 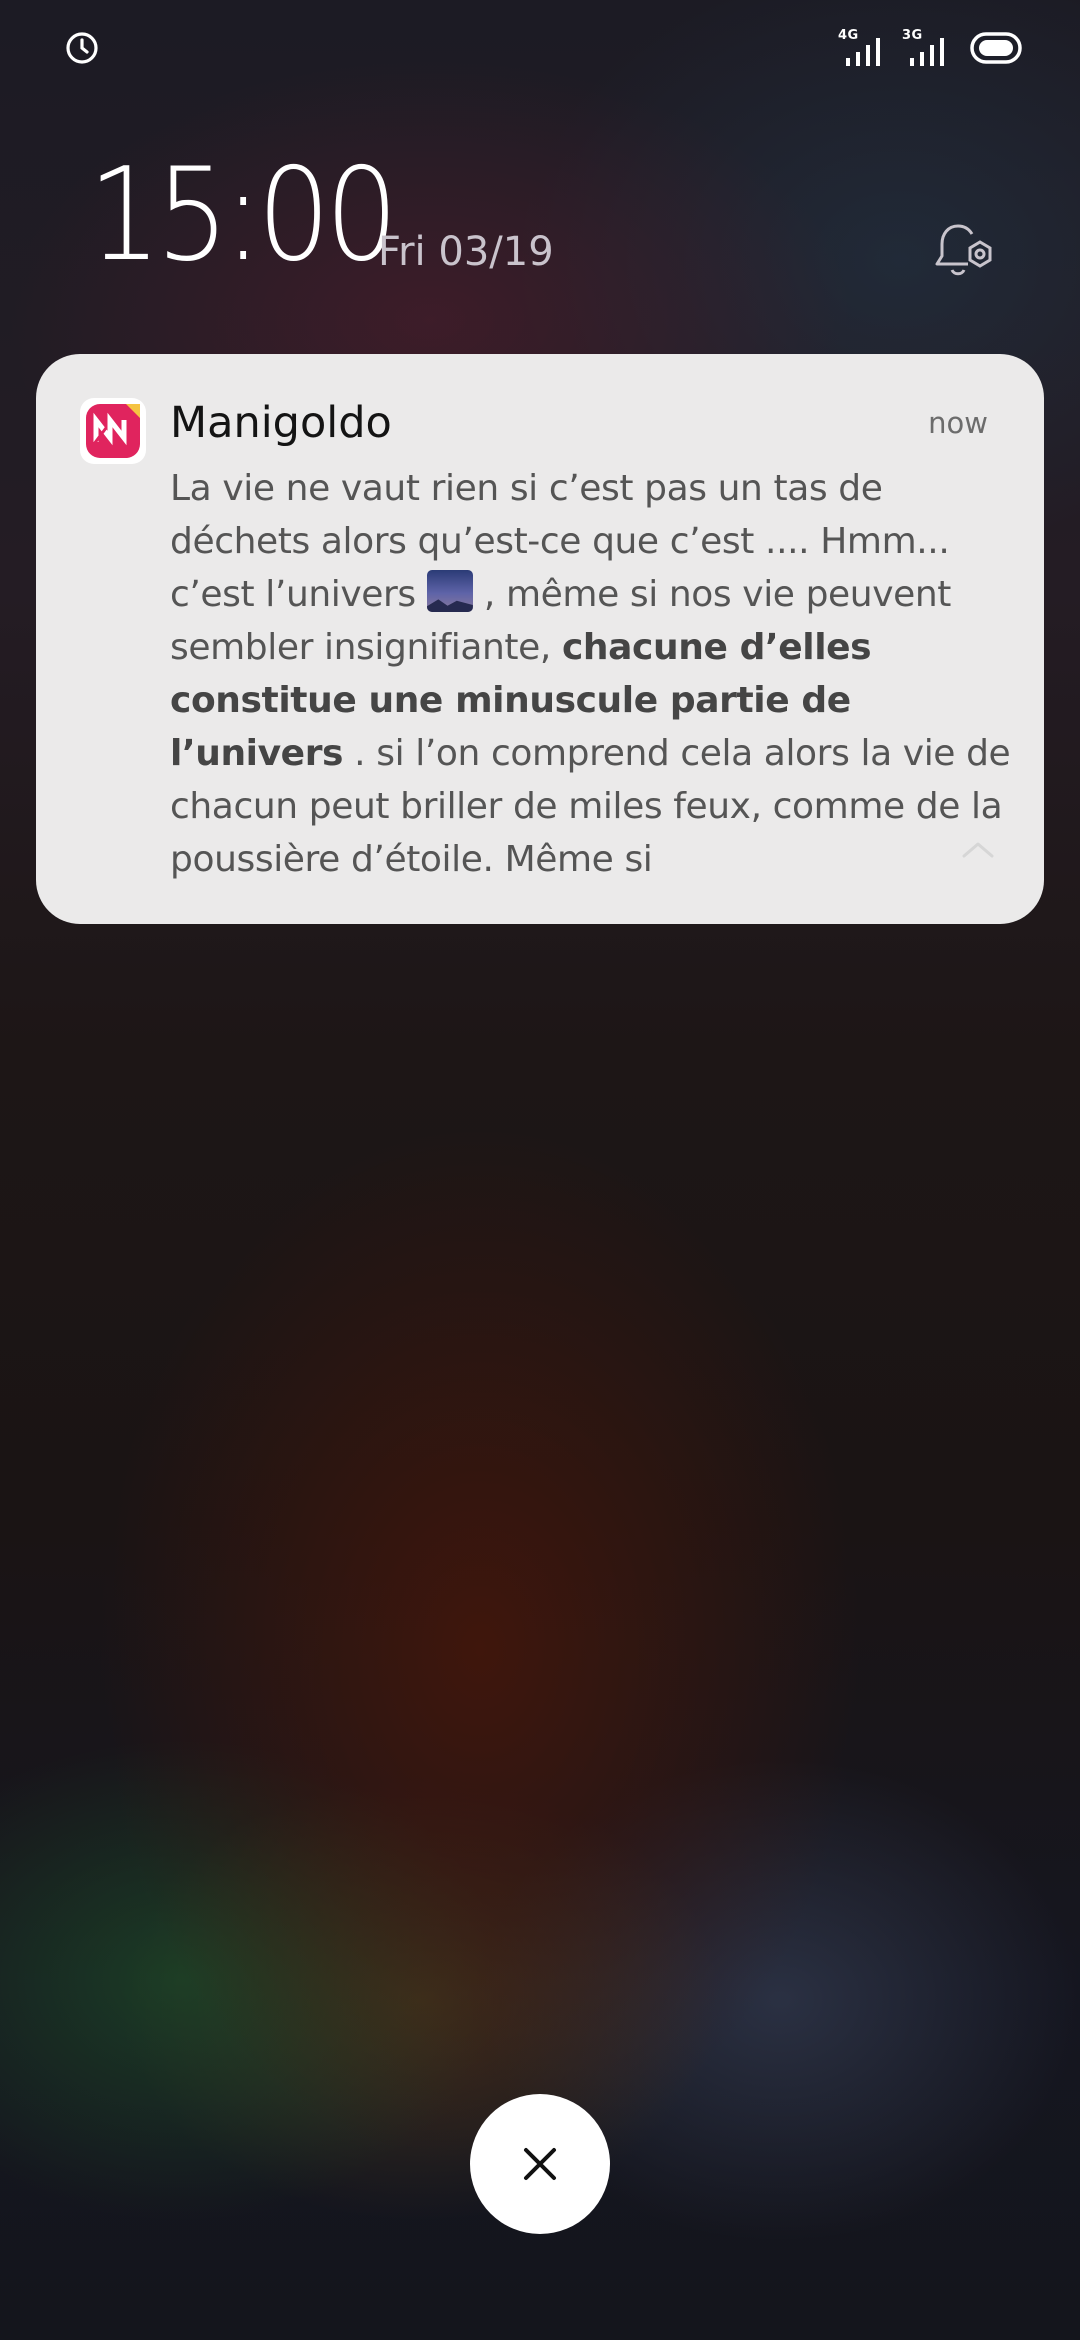 What do you see at coordinates (449, 591) in the screenshot?
I see `night-with-stars-emoji` at bounding box center [449, 591].